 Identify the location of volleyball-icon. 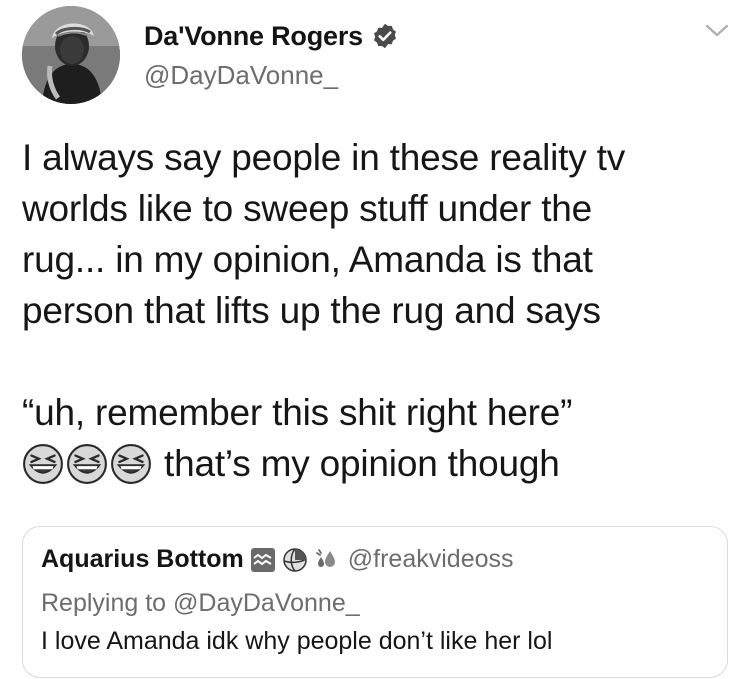
(295, 559).